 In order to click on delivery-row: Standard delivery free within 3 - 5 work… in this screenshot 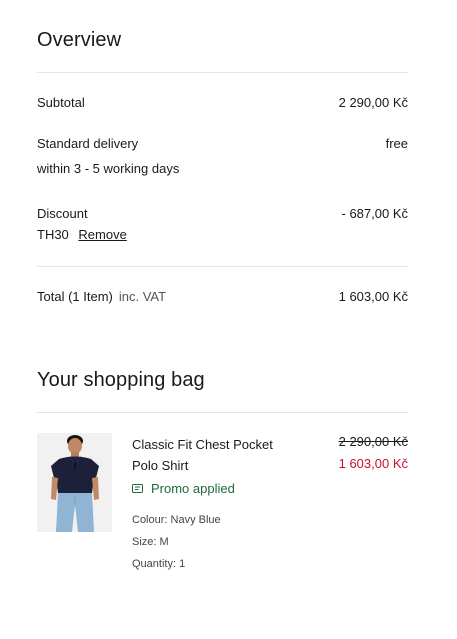, I will do `click(222, 158)`.